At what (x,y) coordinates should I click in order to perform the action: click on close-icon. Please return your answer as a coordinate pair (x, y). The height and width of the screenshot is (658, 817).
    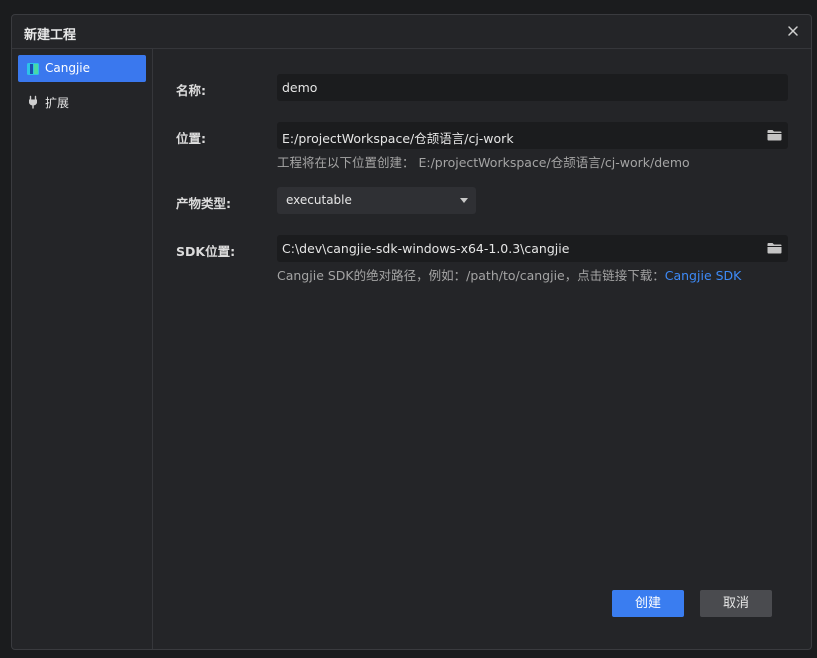
    Looking at the image, I should click on (793, 31).